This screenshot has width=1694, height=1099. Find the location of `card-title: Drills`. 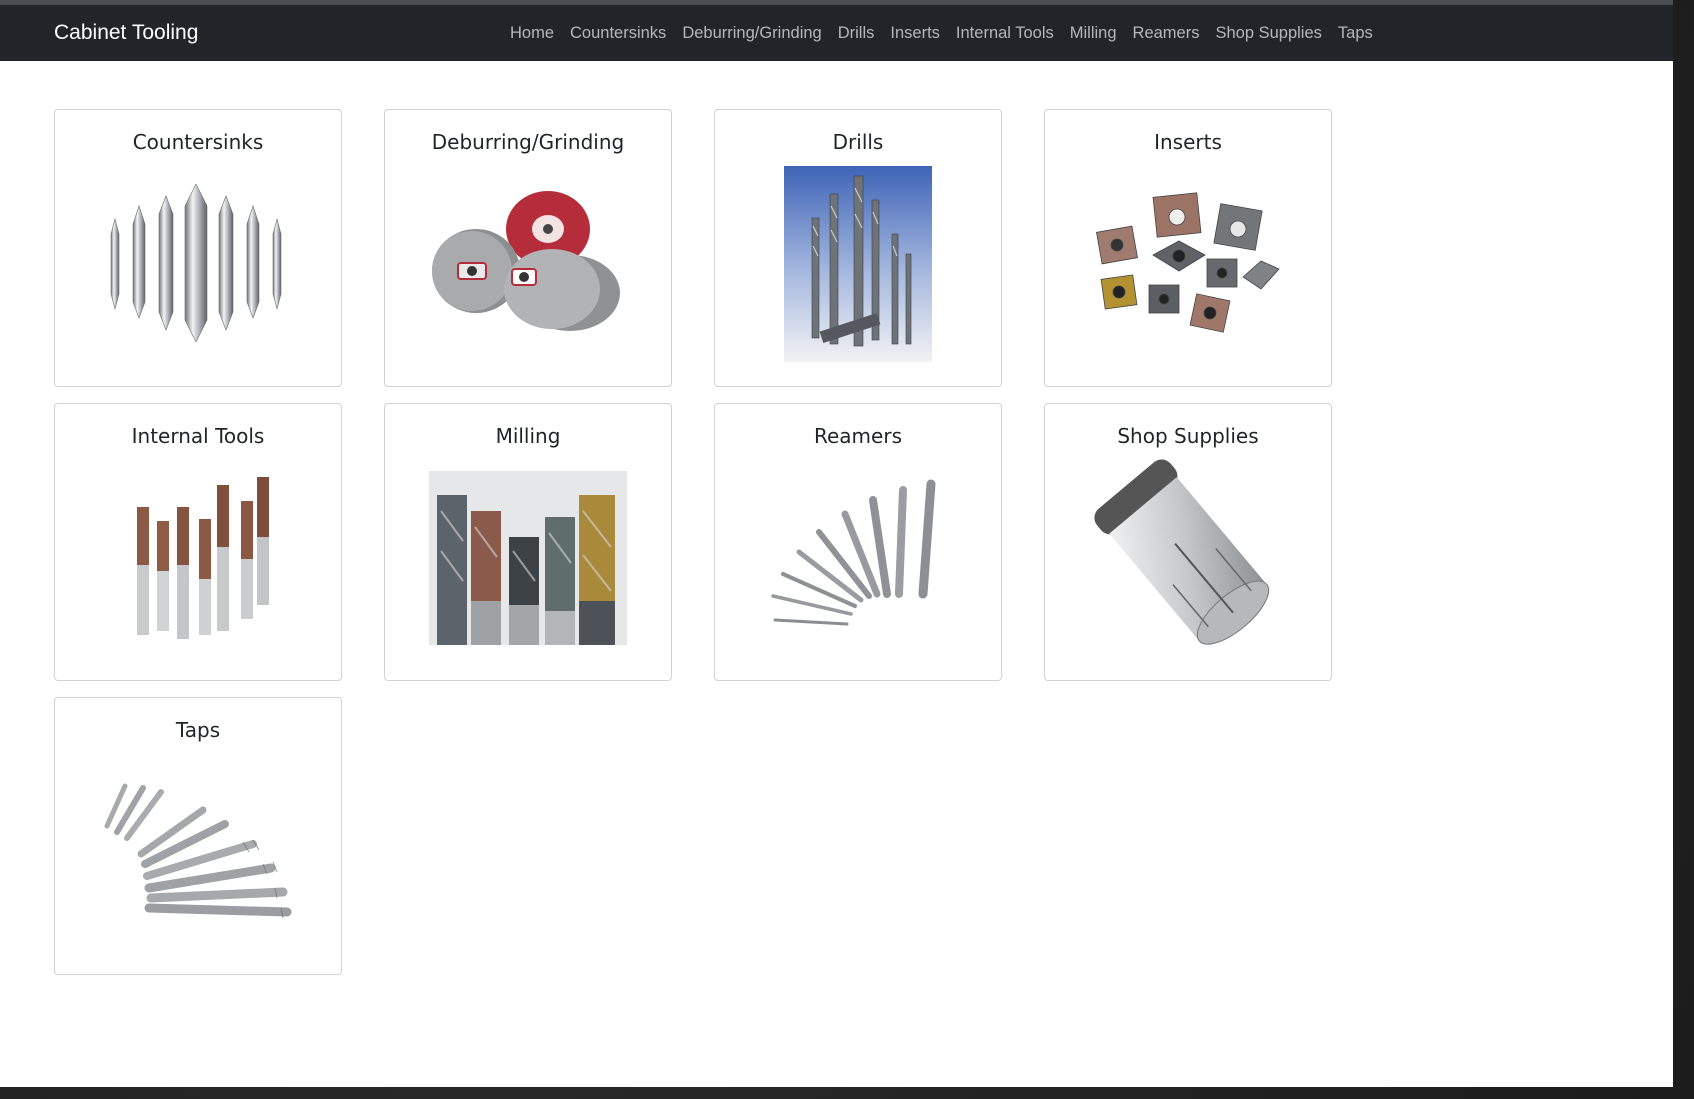

card-title: Drills is located at coordinates (858, 142).